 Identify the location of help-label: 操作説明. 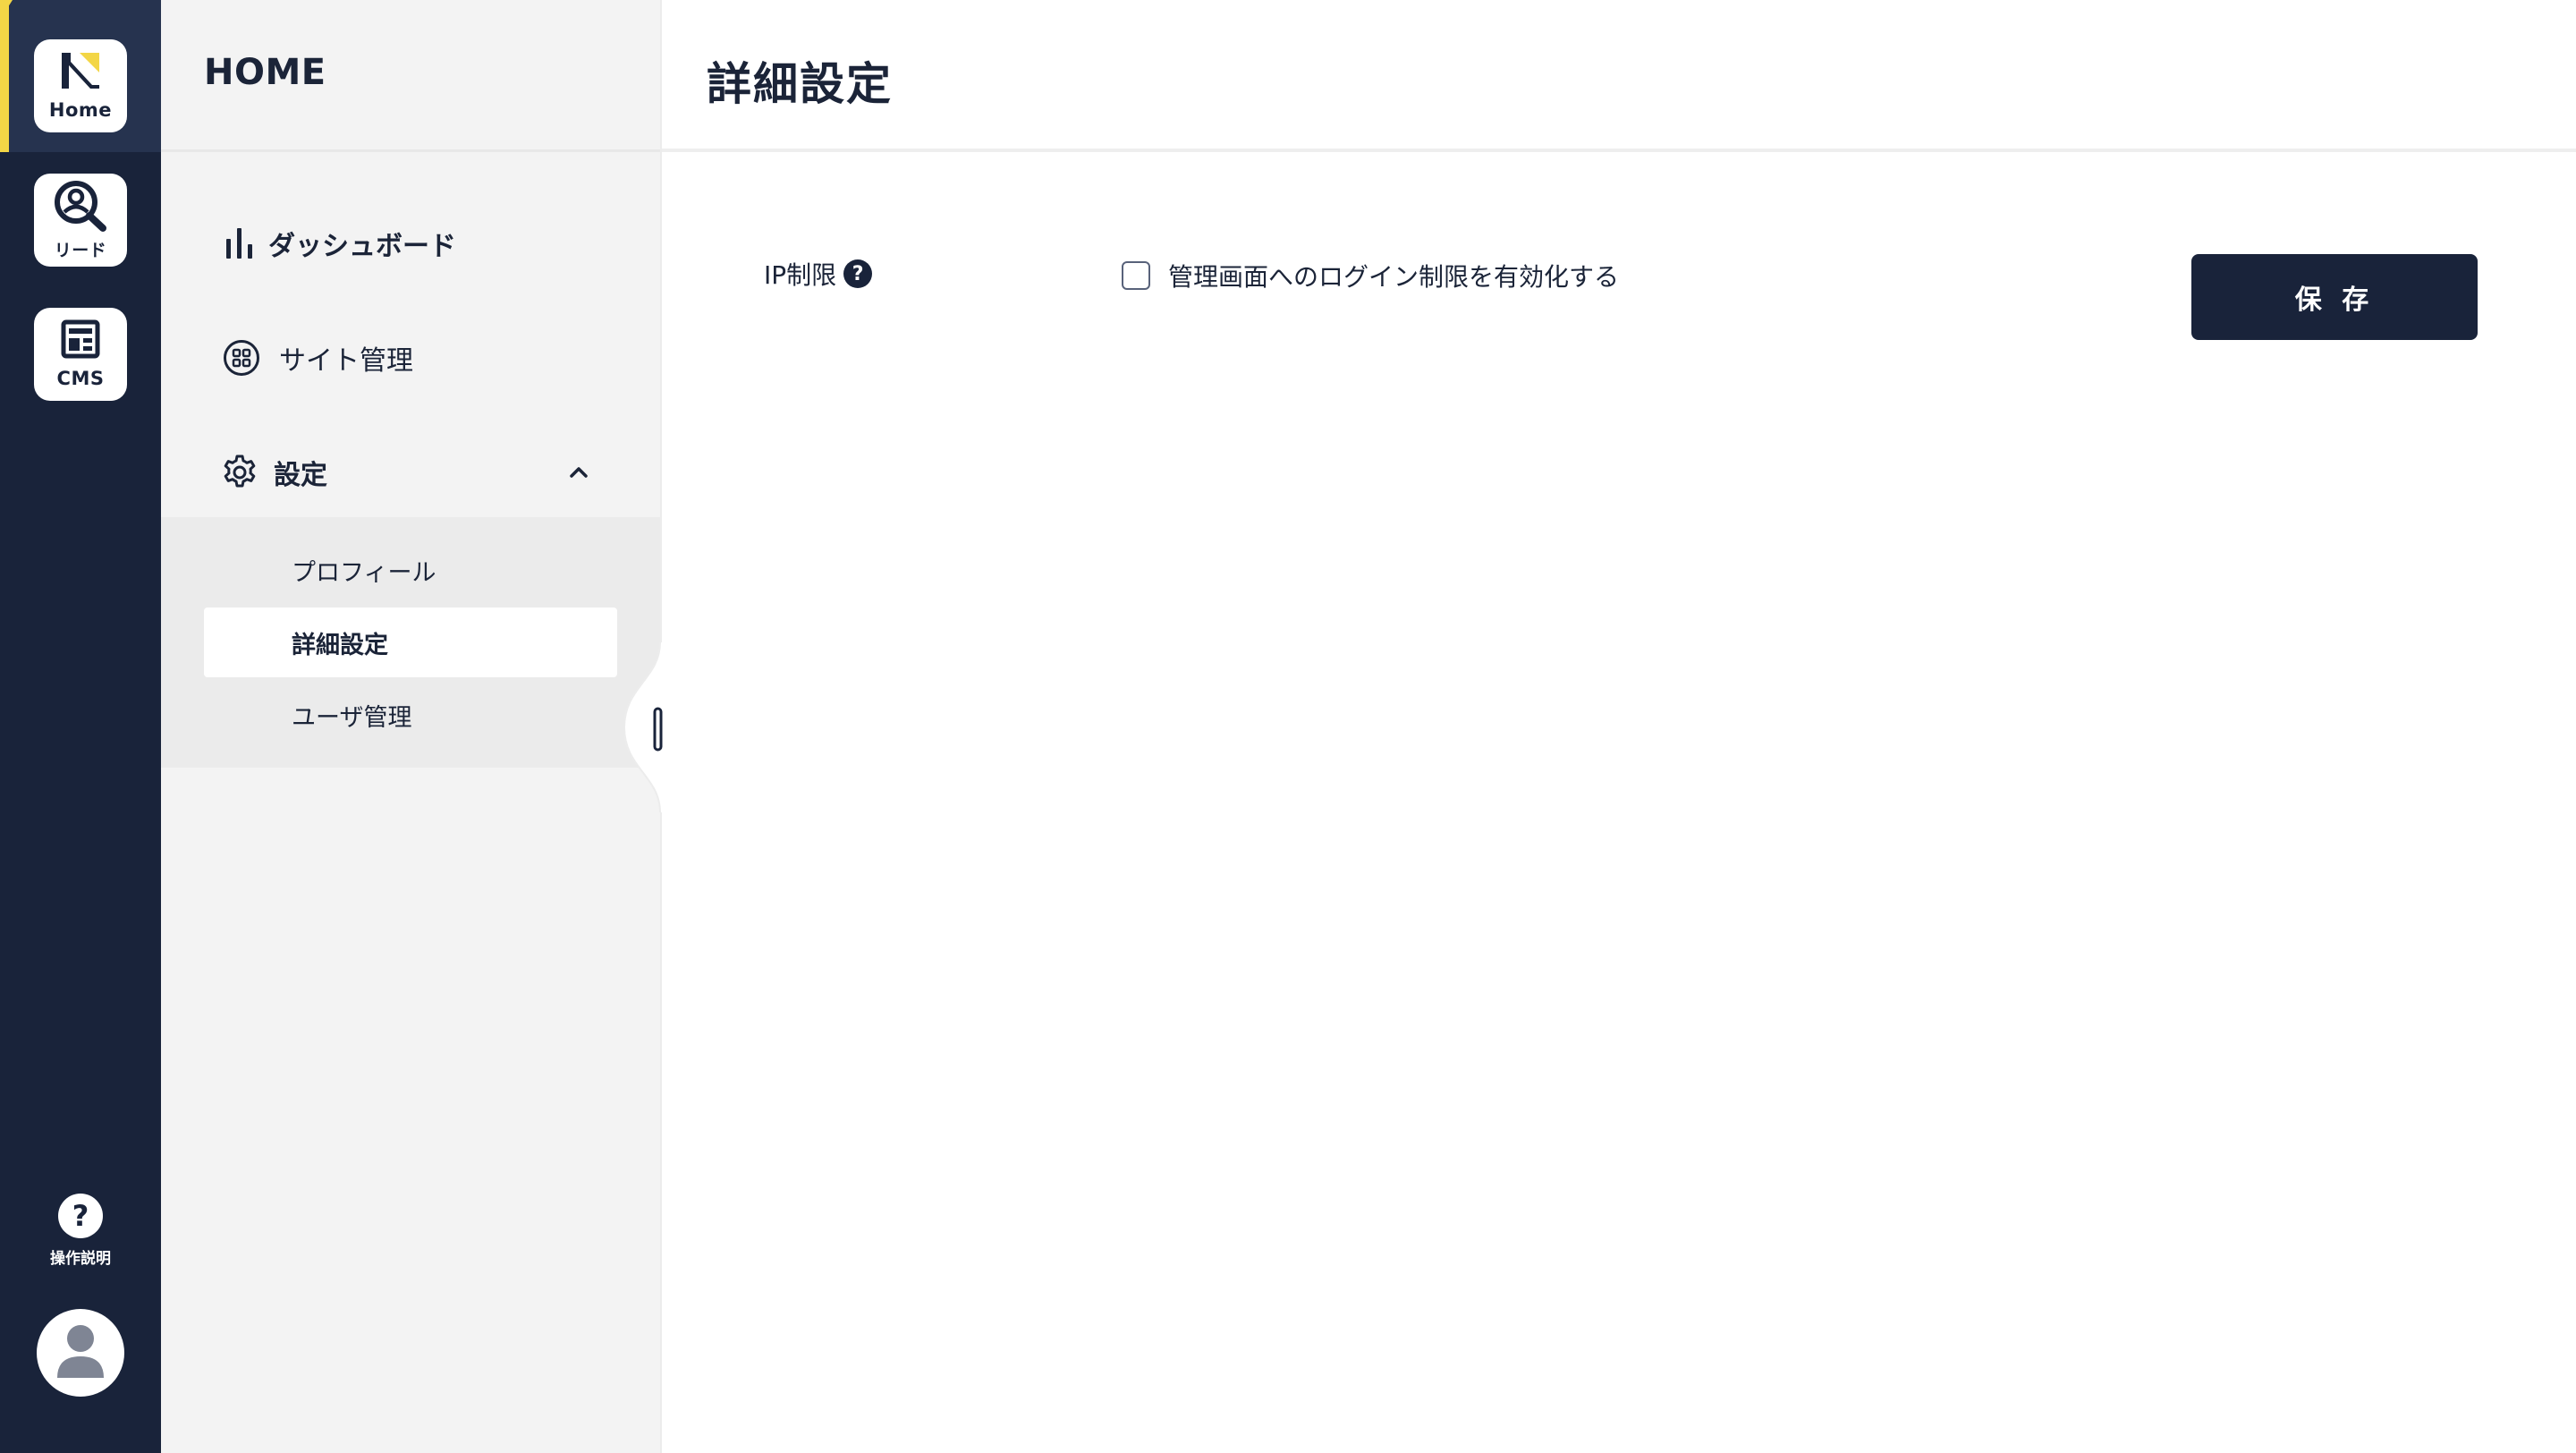
(80, 1259).